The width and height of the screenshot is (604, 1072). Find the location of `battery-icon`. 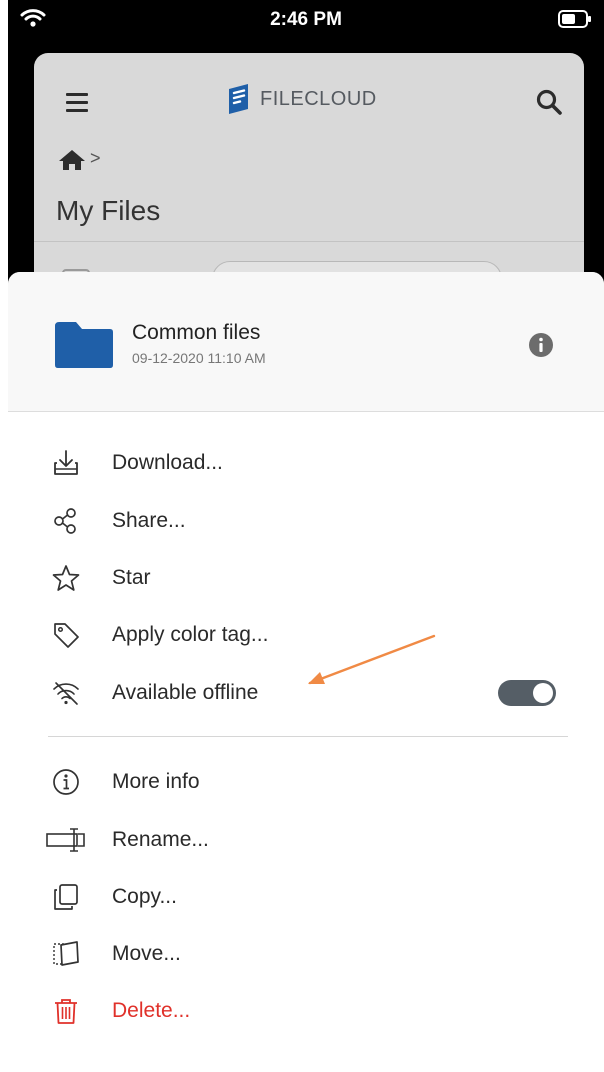

battery-icon is located at coordinates (574, 19).